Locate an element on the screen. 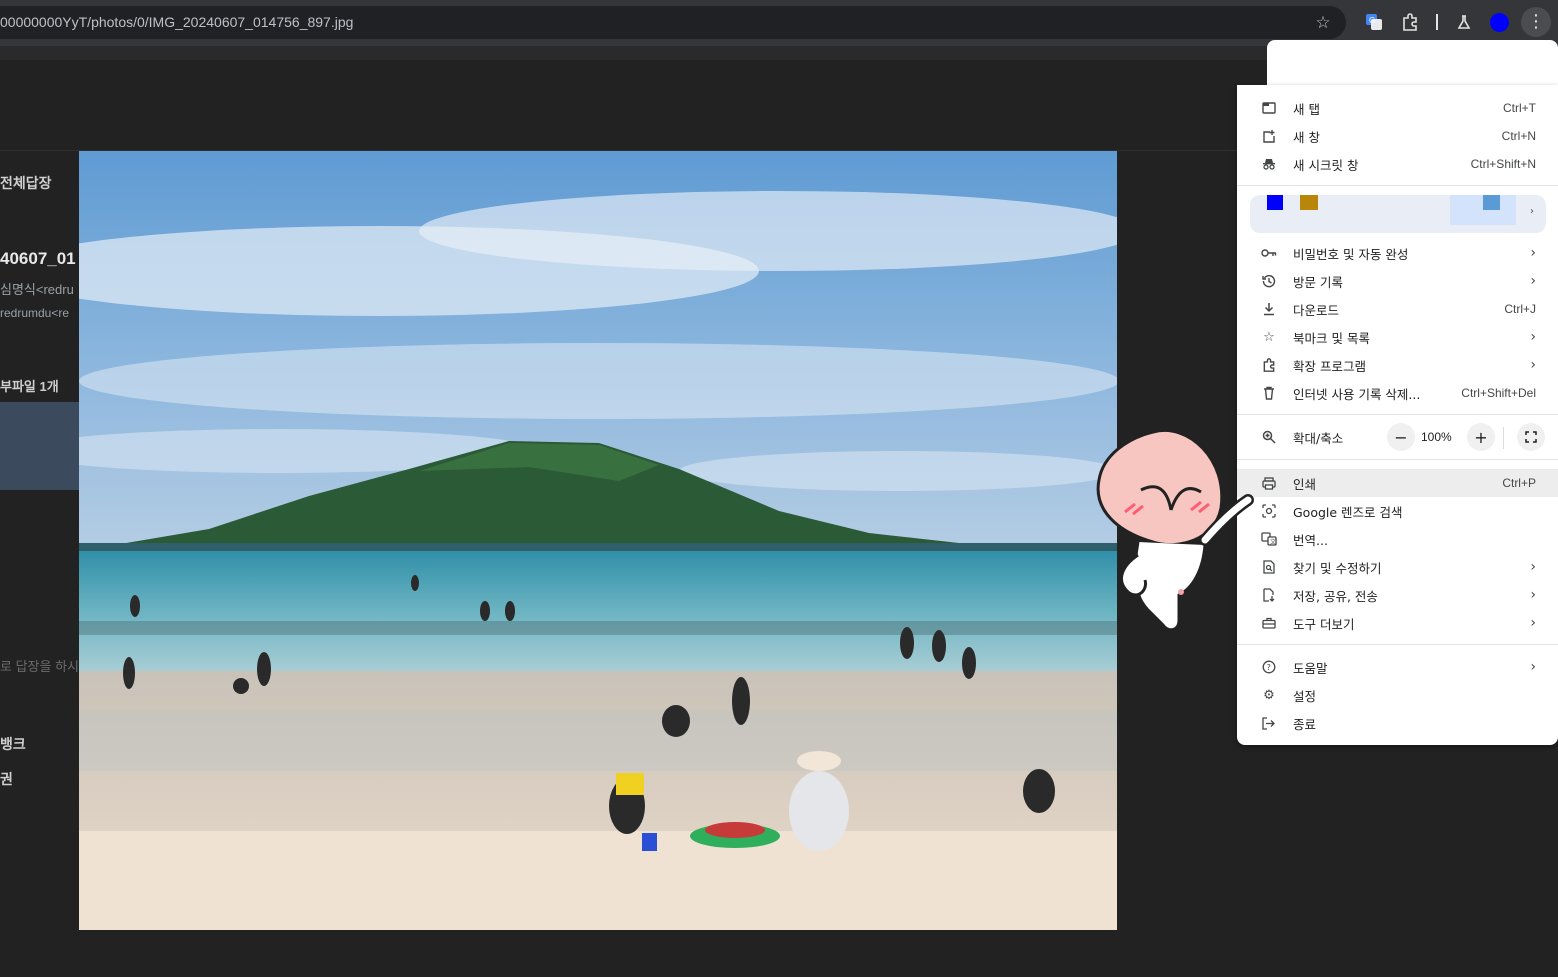  save-share-icon is located at coordinates (1269, 595).